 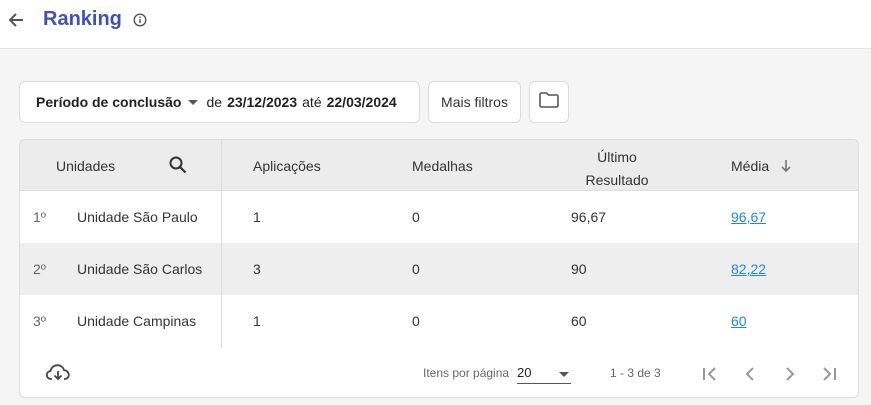 I want to click on end-date: 22/03/2024, so click(x=362, y=102).